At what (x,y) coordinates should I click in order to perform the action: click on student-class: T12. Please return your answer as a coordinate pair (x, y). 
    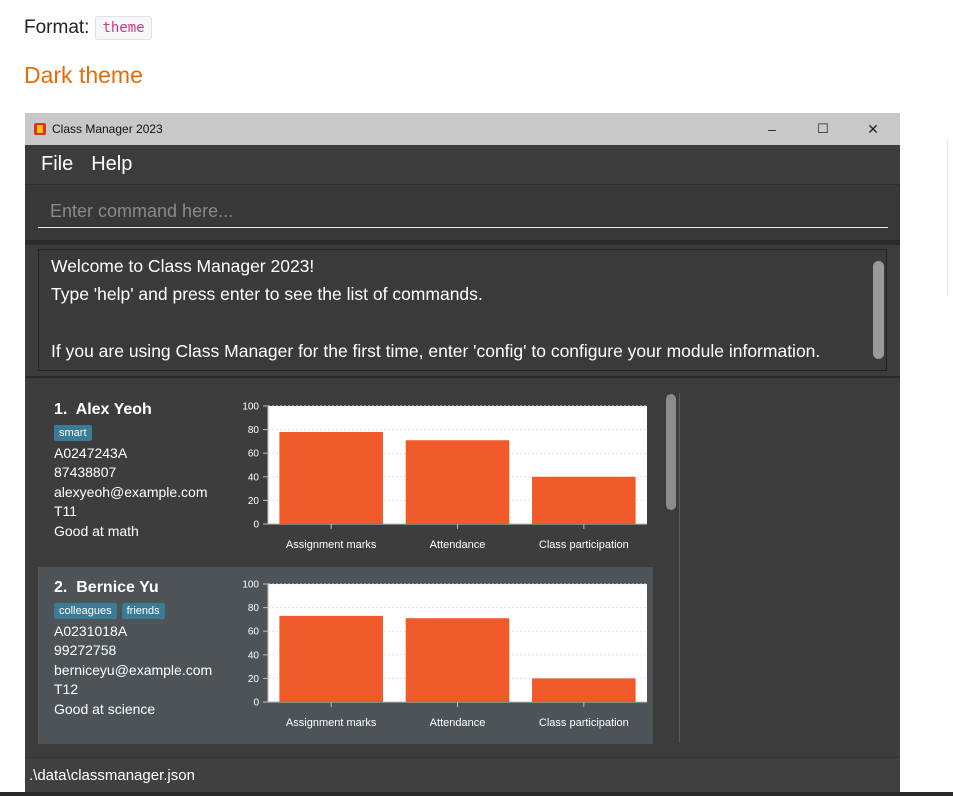
    Looking at the image, I should click on (66, 689).